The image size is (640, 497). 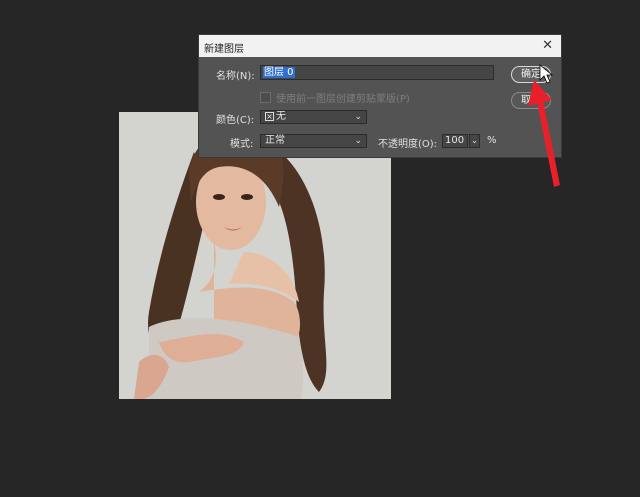 What do you see at coordinates (242, 144) in the screenshot?
I see `mode-label: 模式:` at bounding box center [242, 144].